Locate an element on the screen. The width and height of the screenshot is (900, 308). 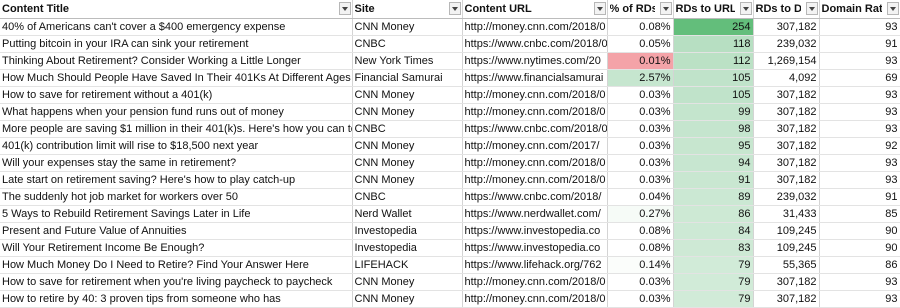
cell-rds-to-url: 98 is located at coordinates (713, 129).